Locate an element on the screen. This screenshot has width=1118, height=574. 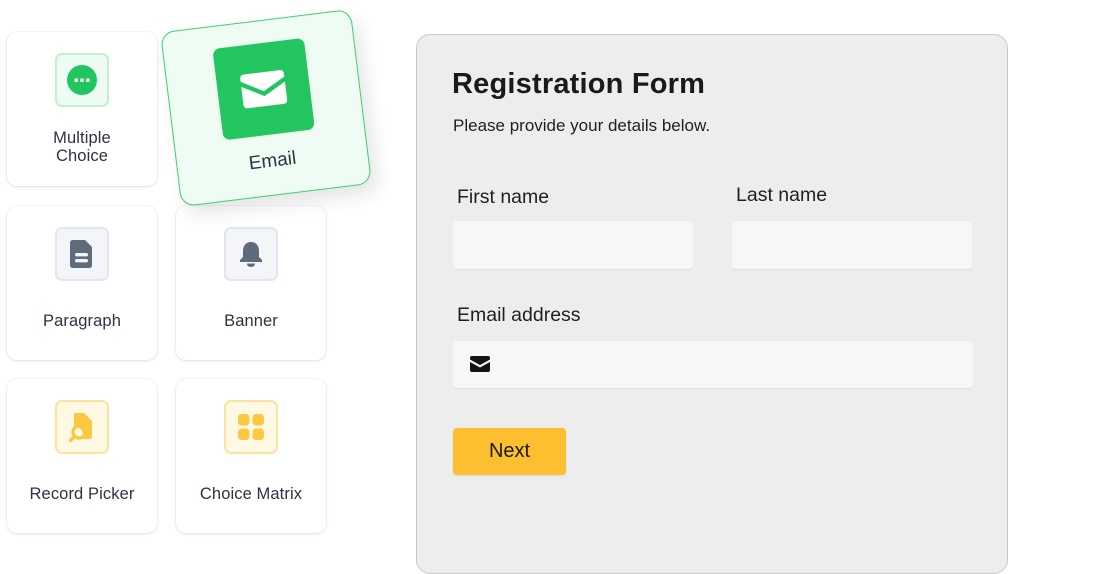
record-search-icon is located at coordinates (80, 428).